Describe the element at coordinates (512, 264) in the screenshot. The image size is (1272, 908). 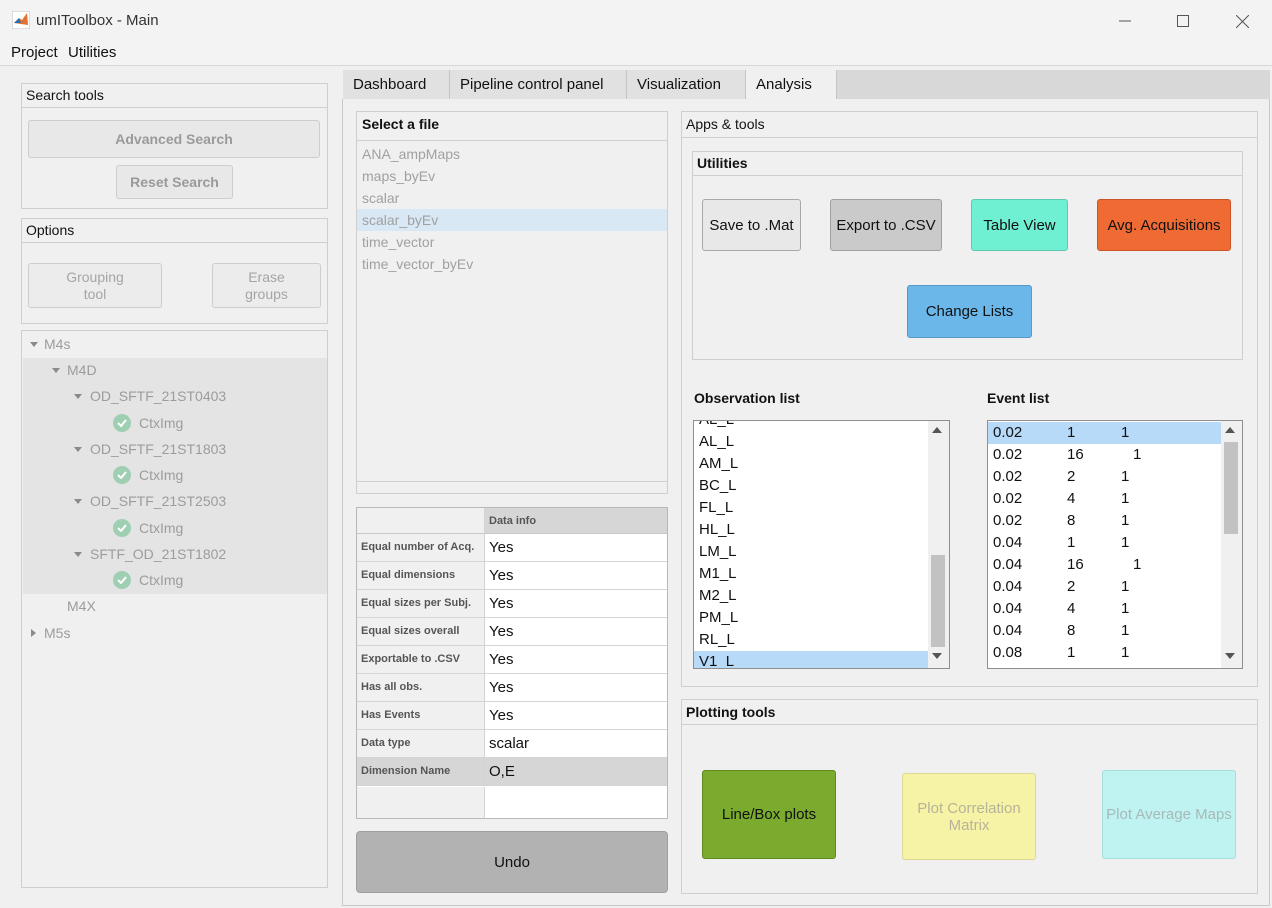
I see `file-item: time_vector_byEv` at that location.